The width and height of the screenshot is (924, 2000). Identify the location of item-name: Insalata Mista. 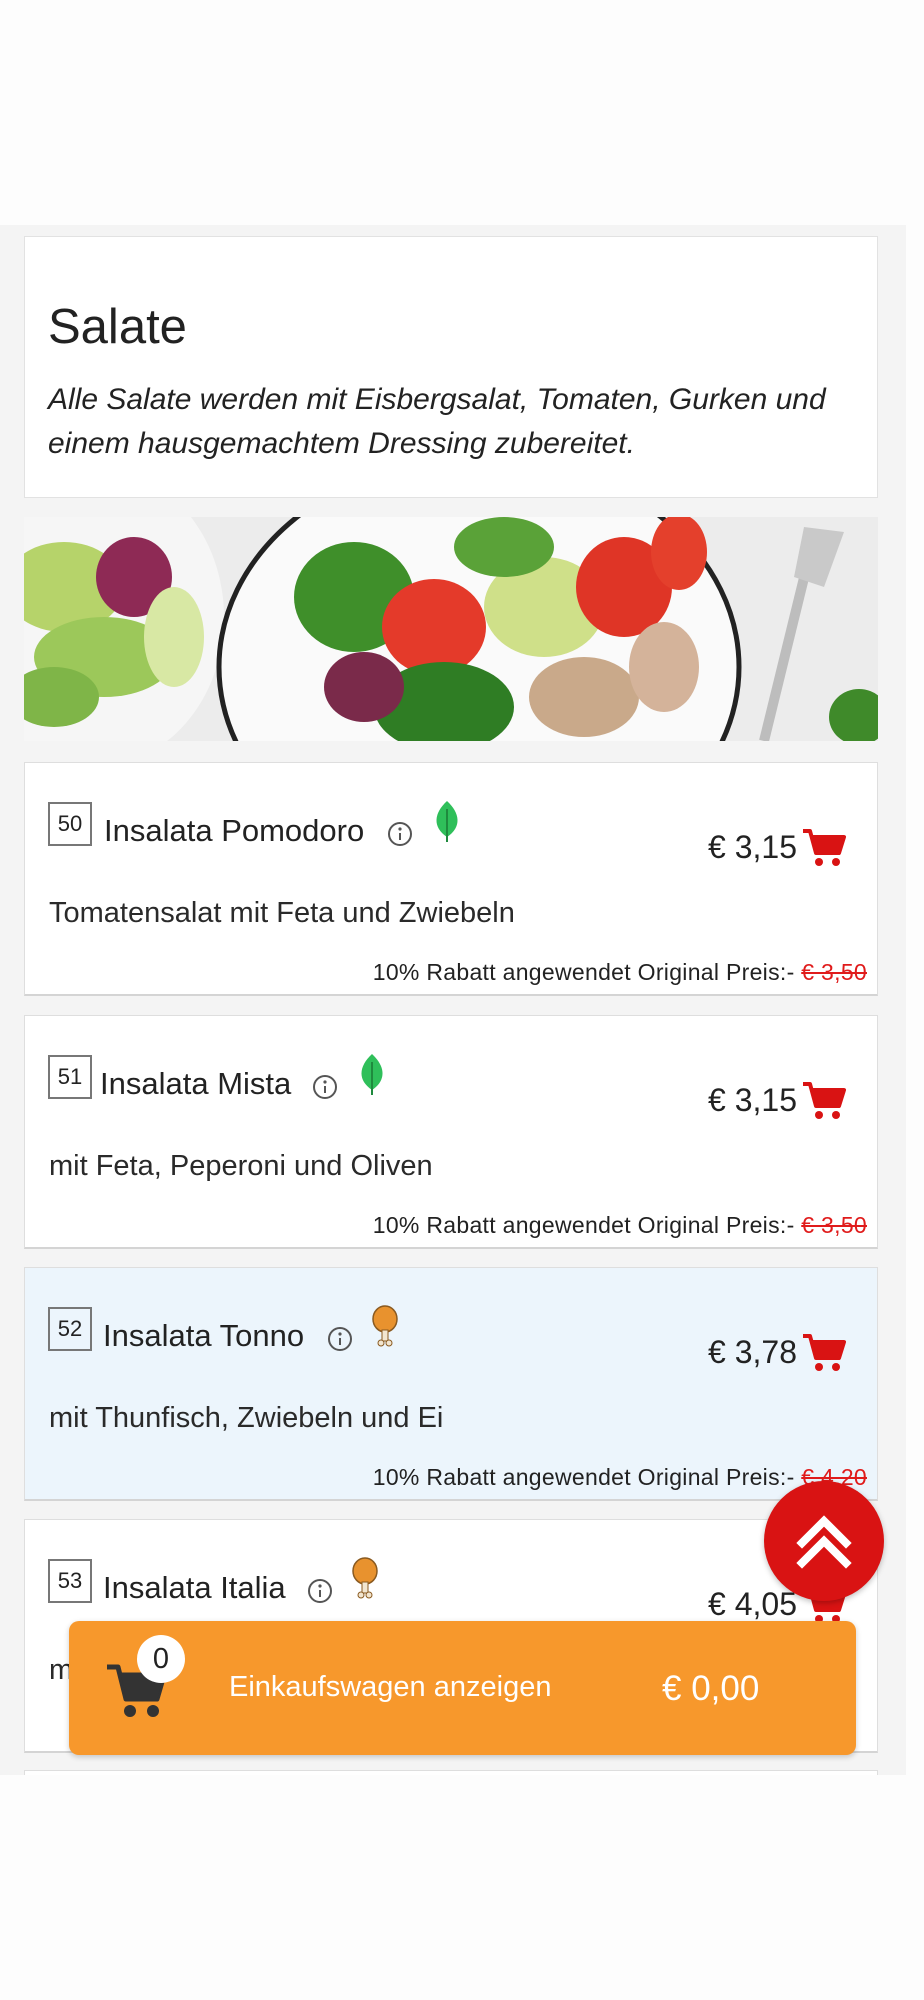
(196, 1083).